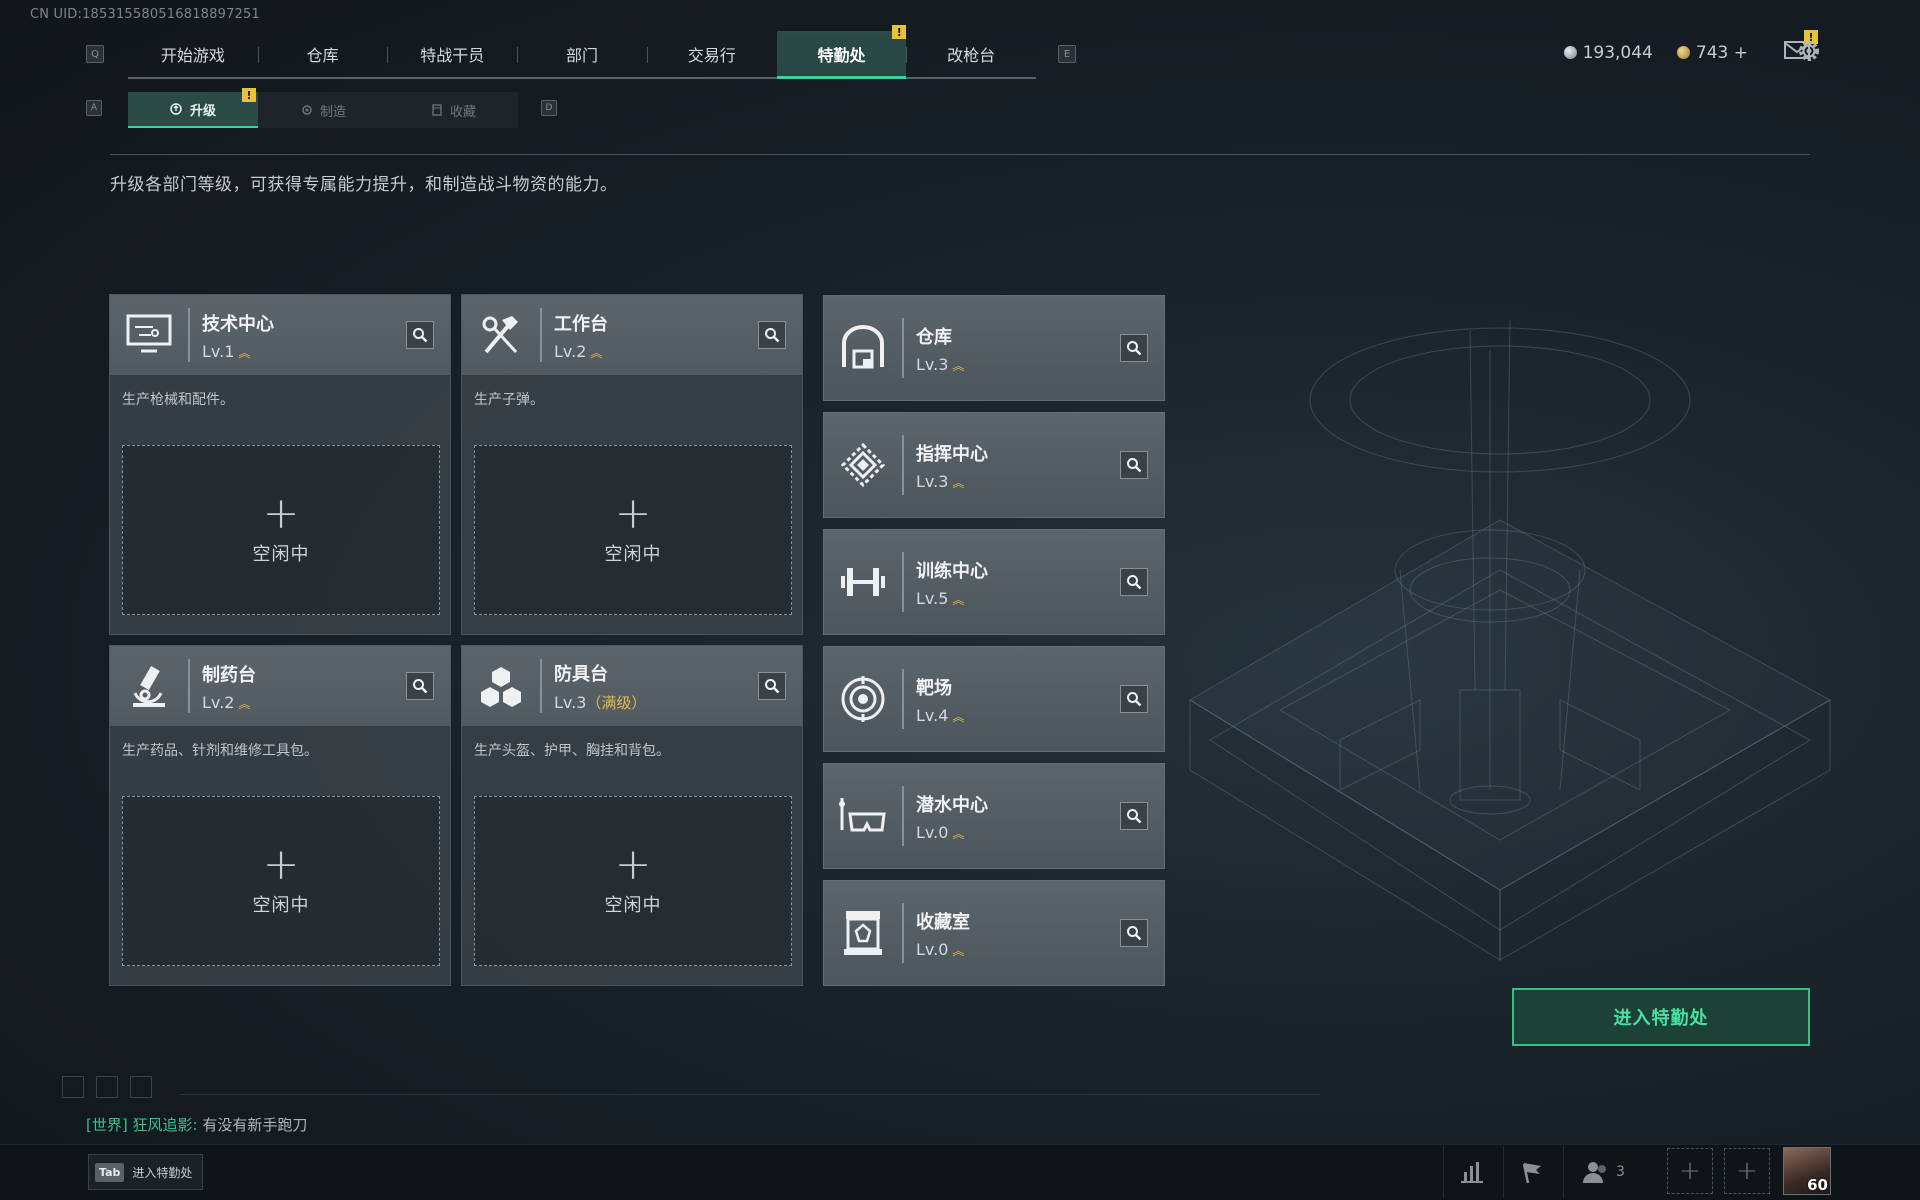  Describe the element at coordinates (229, 675) in the screenshot. I see `facility-title: 制药台` at that location.